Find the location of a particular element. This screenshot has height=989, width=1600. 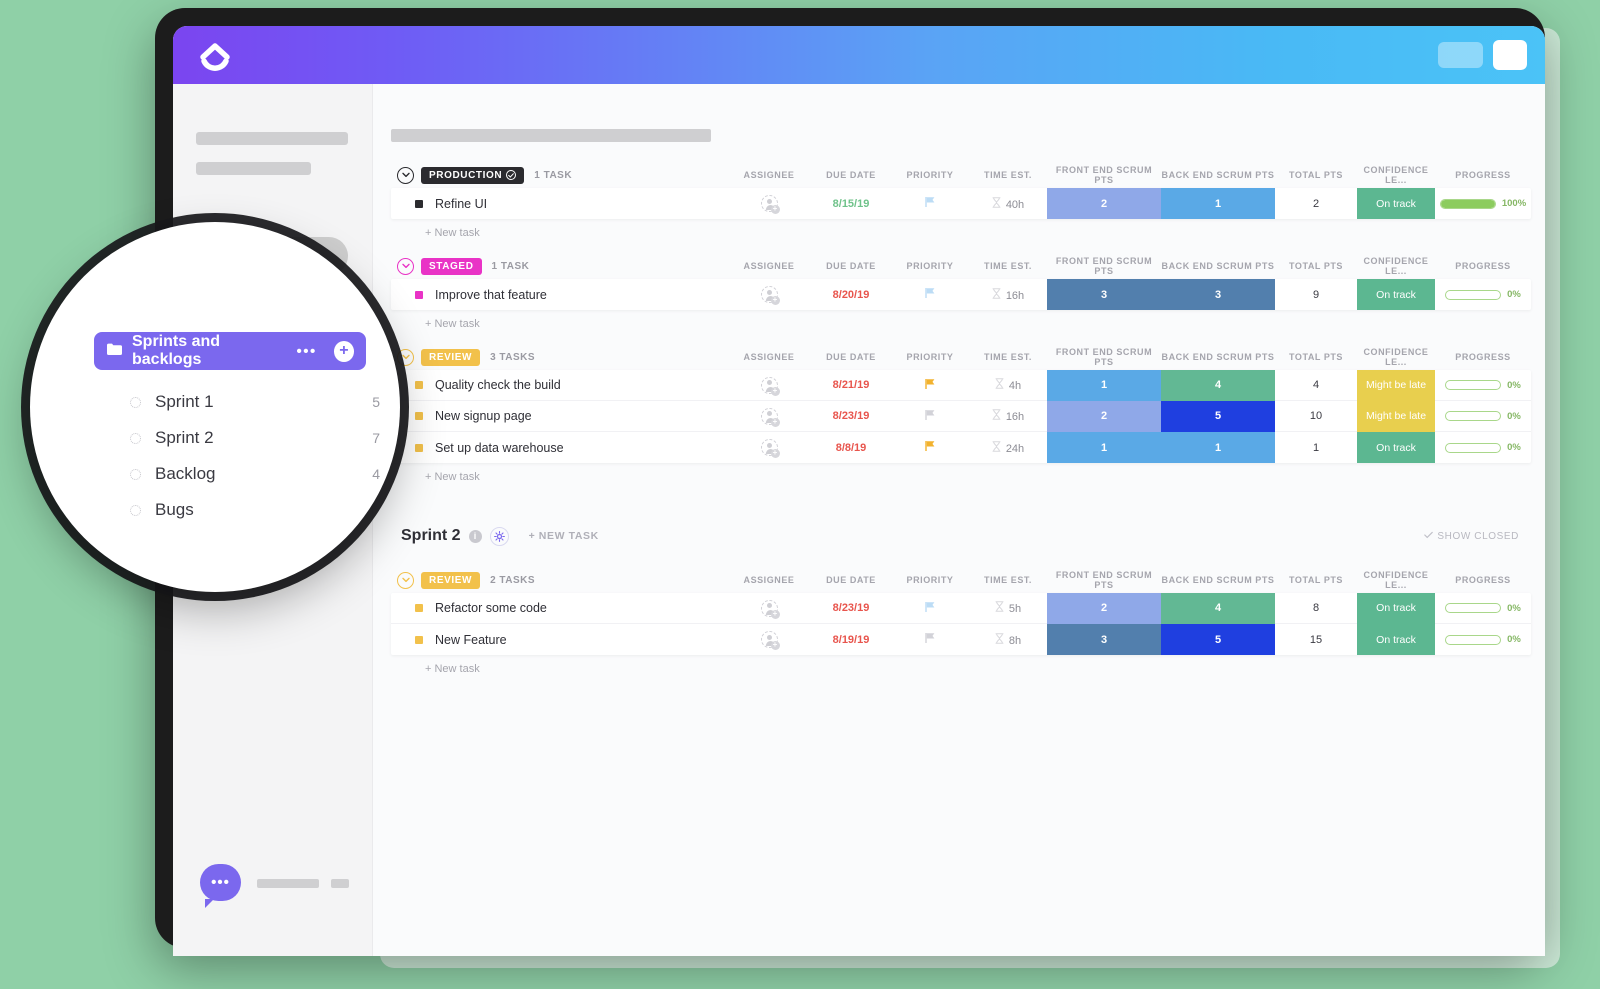

clickup-logo-icon is located at coordinates (215, 55).